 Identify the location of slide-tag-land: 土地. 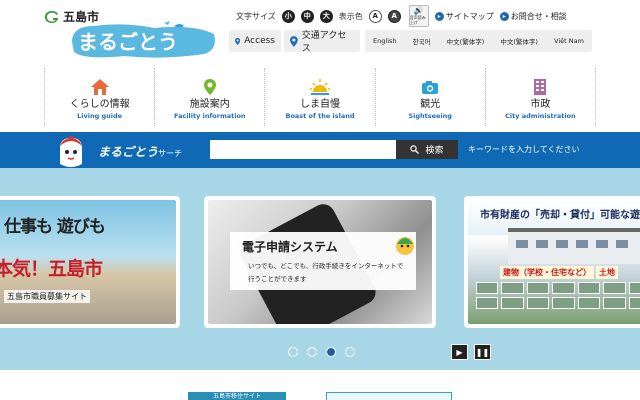
(607, 272).